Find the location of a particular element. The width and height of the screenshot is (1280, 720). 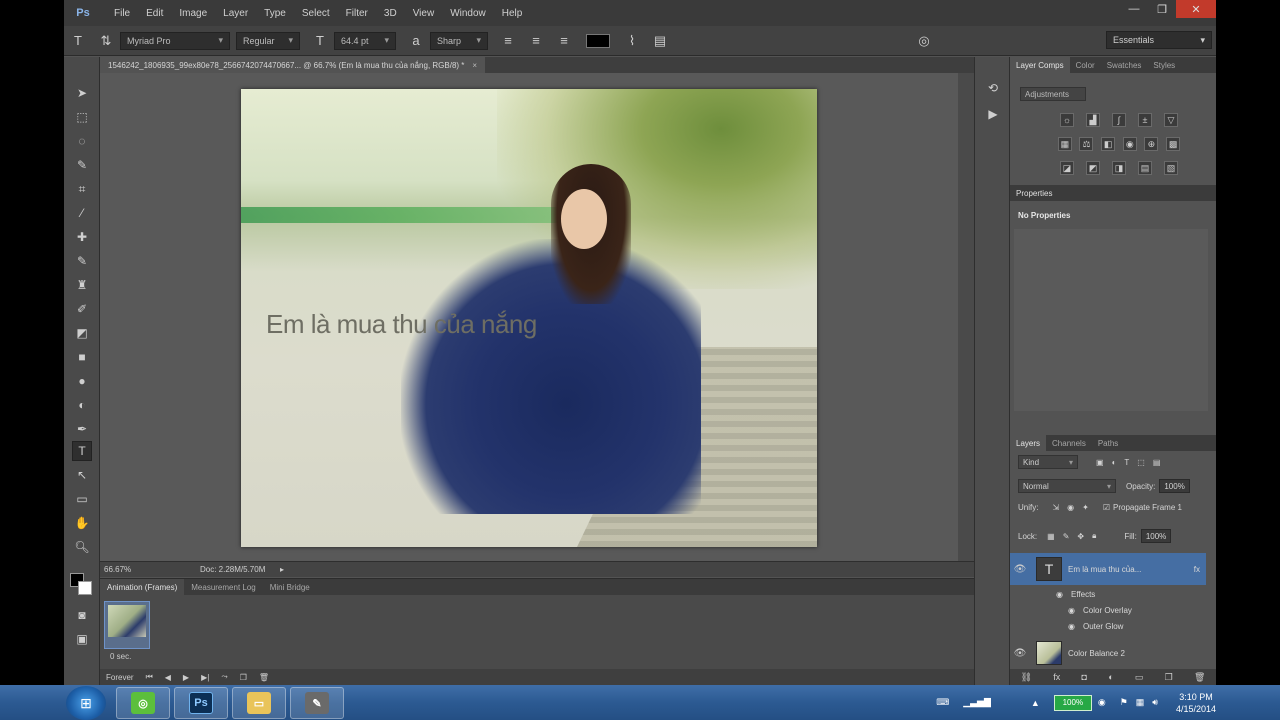

channel-mixer-icon: ⊕ is located at coordinates (1151, 144).